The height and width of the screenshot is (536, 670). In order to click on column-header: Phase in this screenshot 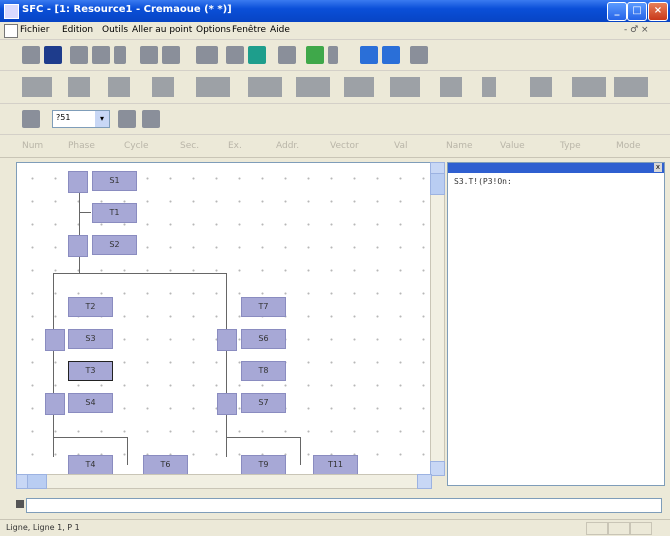, I will do `click(81, 146)`.